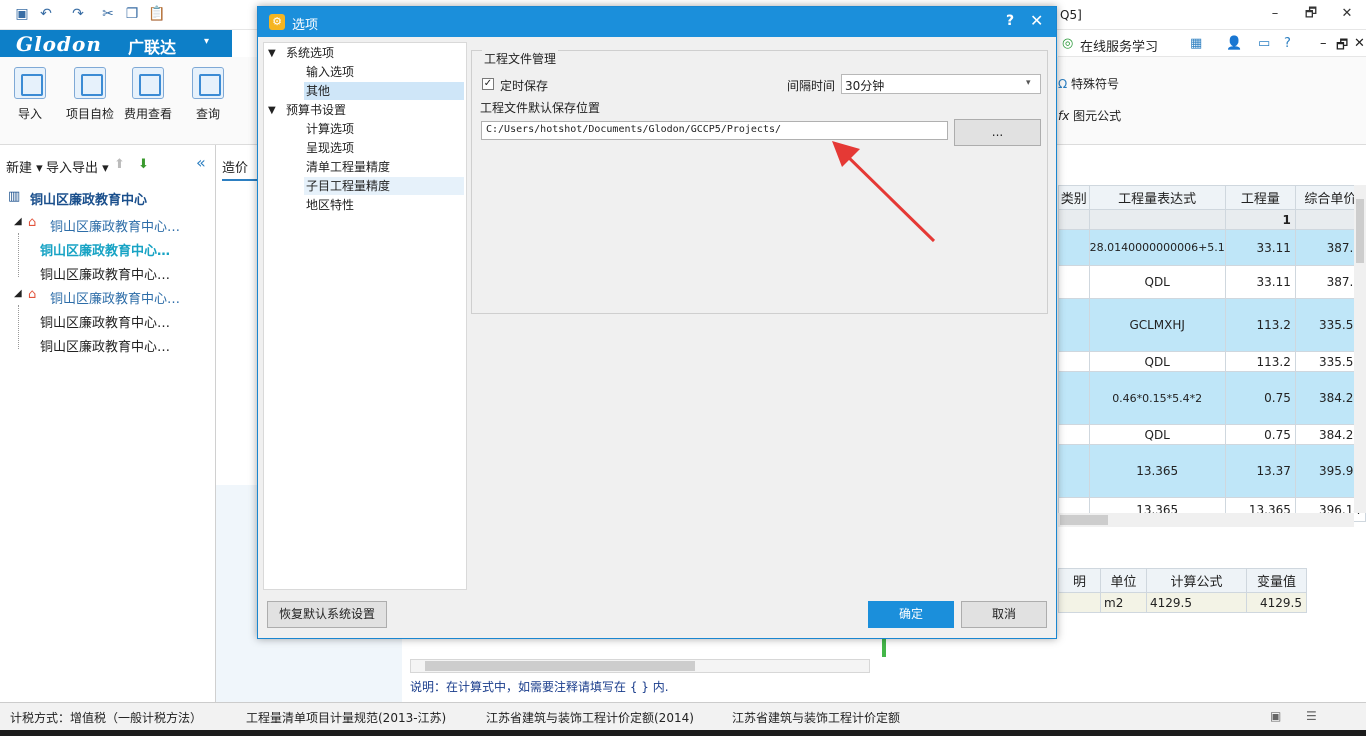 This screenshot has height=736, width=1366. I want to click on table-row: 13.365 13.37 395.99, so click(1212, 471).